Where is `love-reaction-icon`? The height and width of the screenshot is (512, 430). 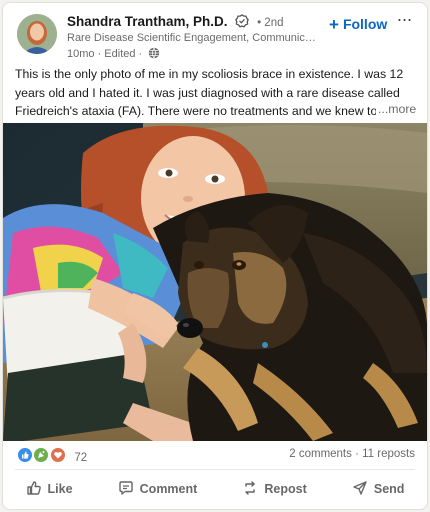
love-reaction-icon is located at coordinates (57, 457).